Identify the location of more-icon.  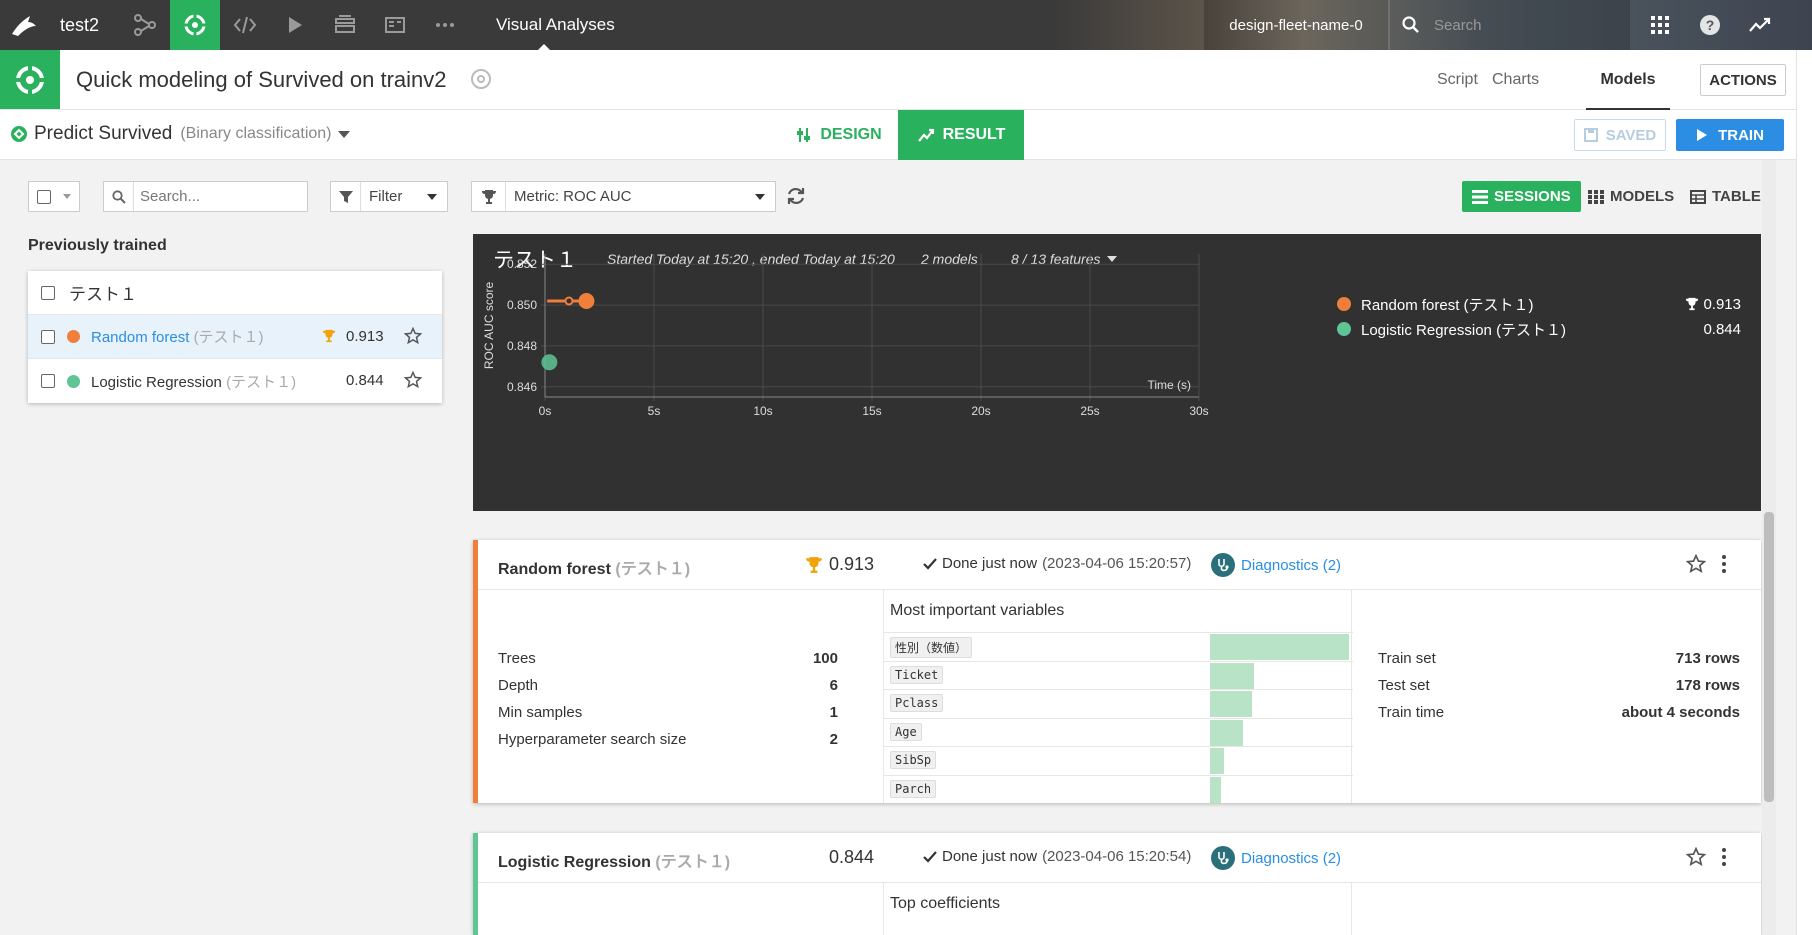
(445, 25).